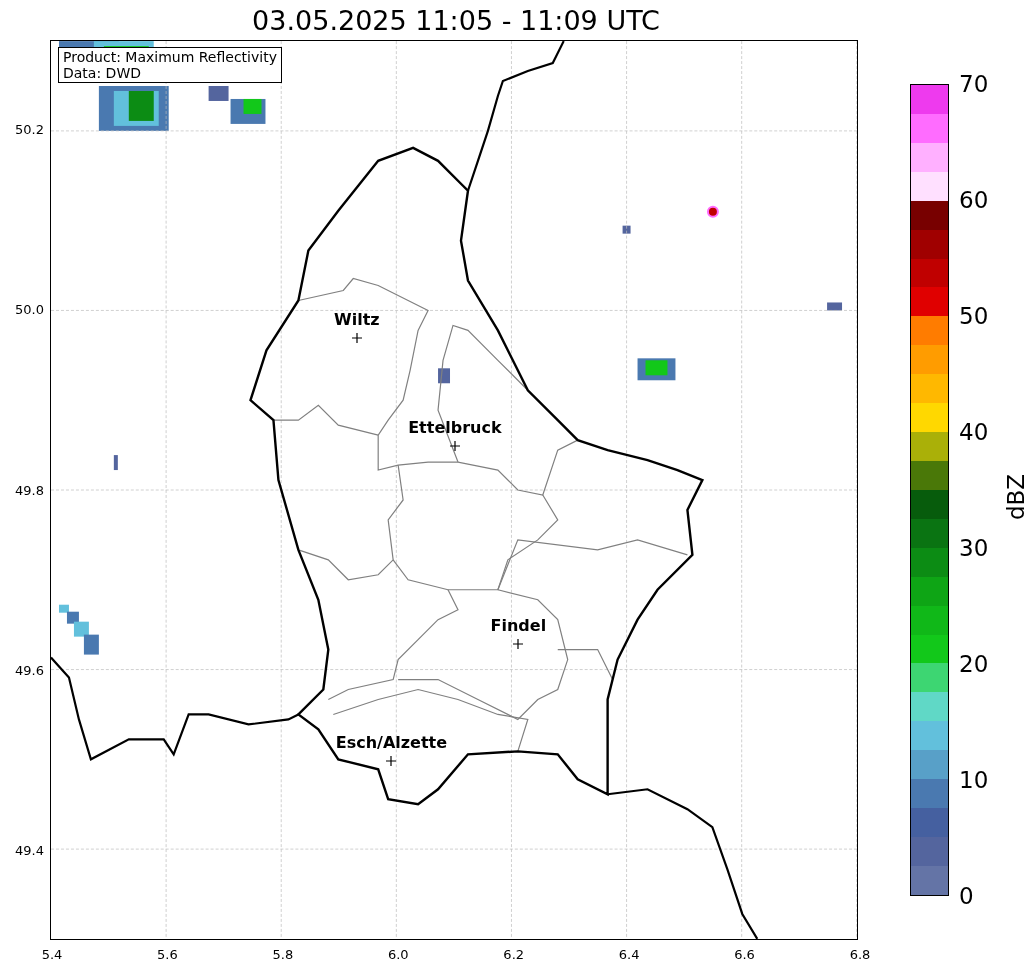 This screenshot has width=1029, height=973. I want to click on colorbar-tick-label: 10, so click(974, 780).